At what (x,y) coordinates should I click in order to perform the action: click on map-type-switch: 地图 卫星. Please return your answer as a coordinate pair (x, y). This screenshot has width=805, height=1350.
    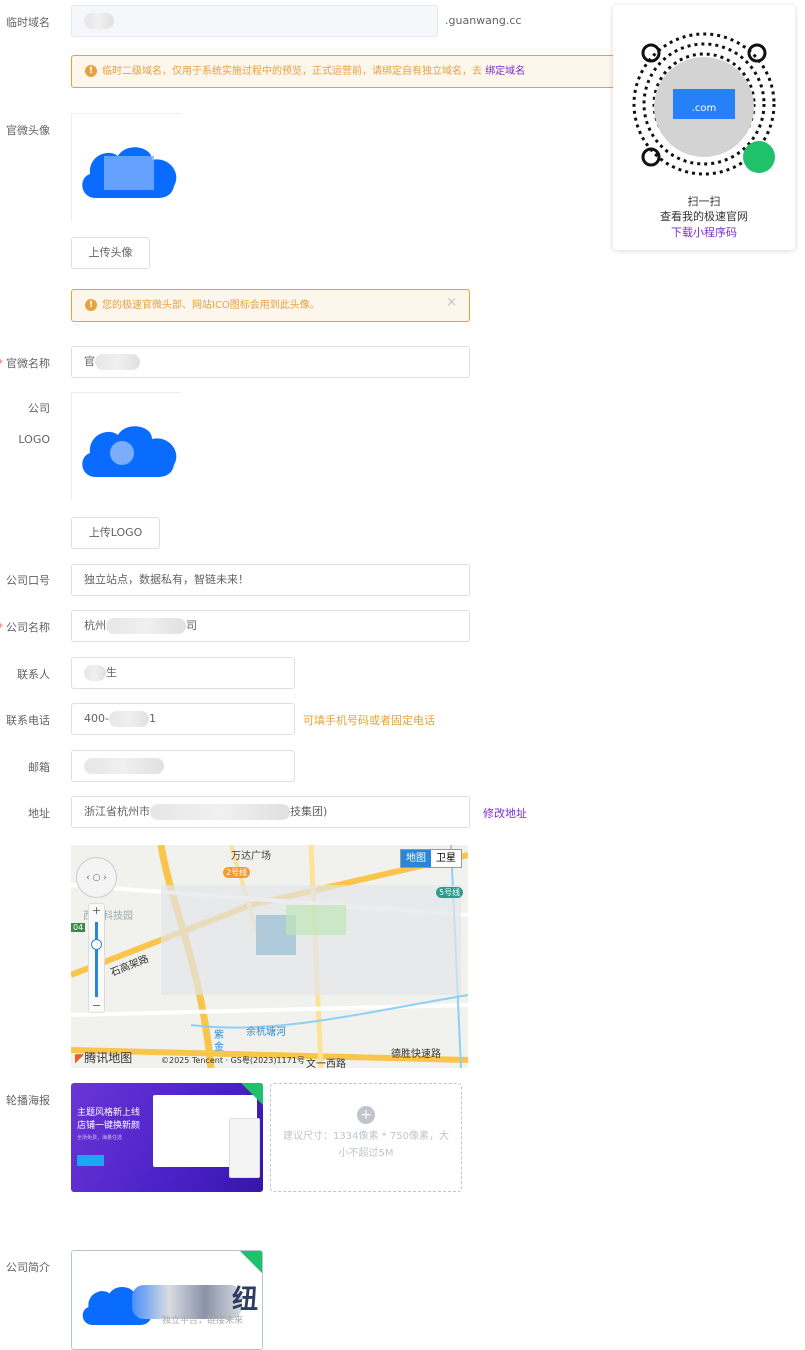
    Looking at the image, I should click on (431, 858).